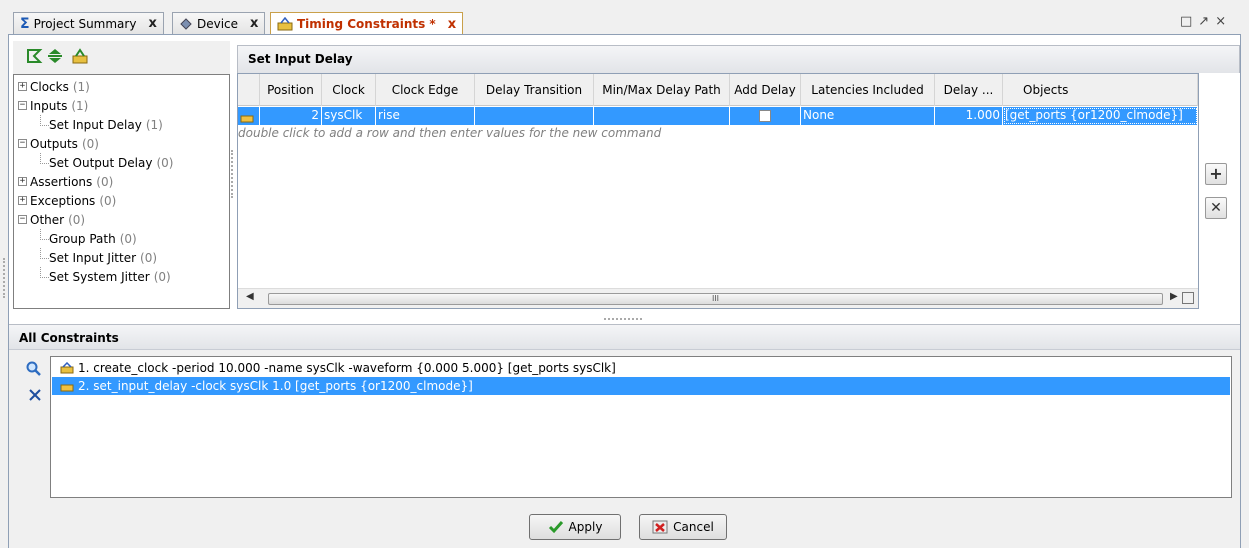 This screenshot has height=548, width=1249. I want to click on delete-icon, so click(35, 395).